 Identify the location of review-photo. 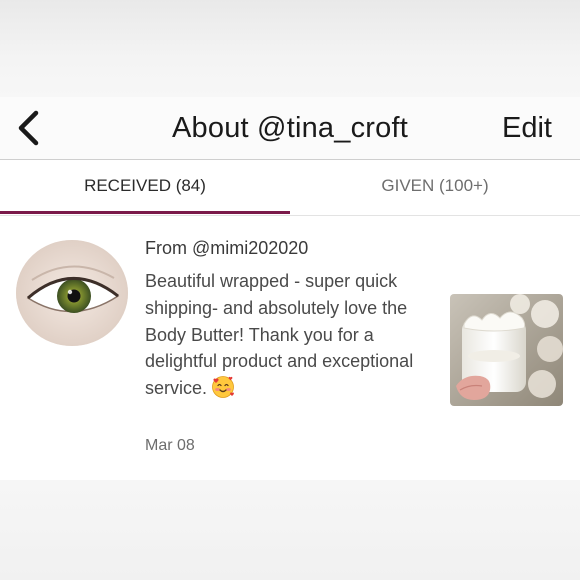
(506, 350).